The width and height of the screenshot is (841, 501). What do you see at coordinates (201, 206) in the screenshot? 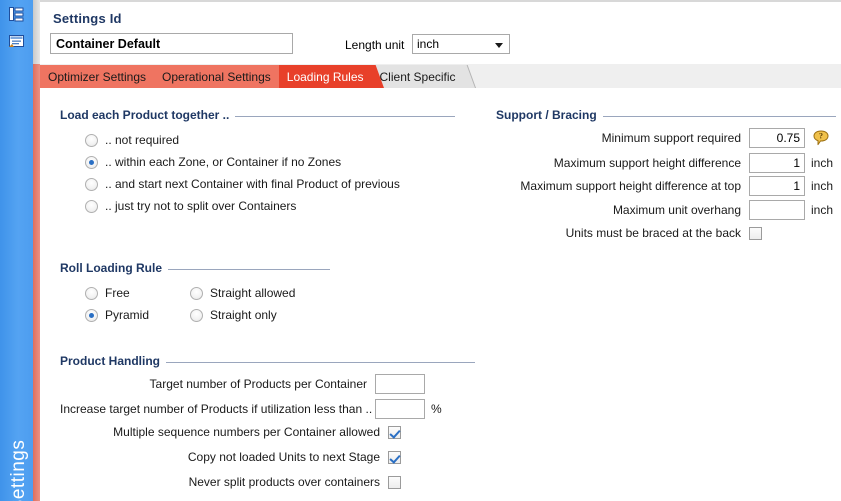
I see `radio-label: .. just try not to split over Containers` at bounding box center [201, 206].